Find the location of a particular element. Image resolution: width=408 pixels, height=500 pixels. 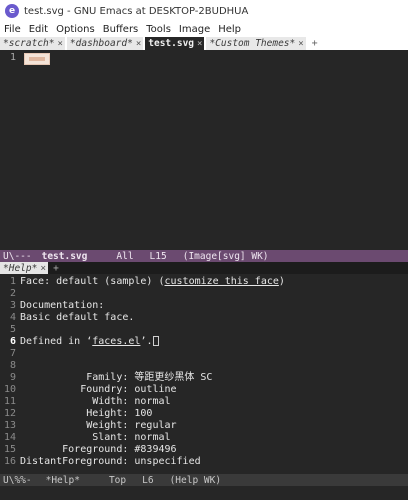

tab-help: *Help* × is located at coordinates (24, 268).